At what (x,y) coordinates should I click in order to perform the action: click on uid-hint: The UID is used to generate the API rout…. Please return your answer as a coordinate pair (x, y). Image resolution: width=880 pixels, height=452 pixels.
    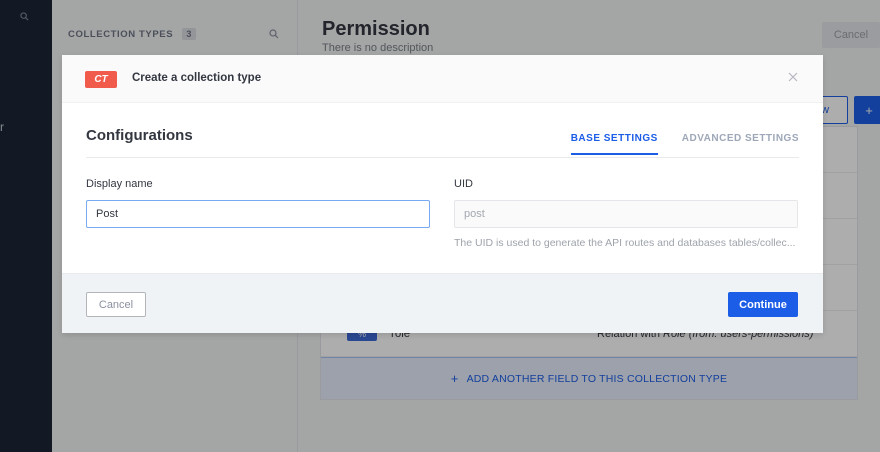
    Looking at the image, I should click on (625, 243).